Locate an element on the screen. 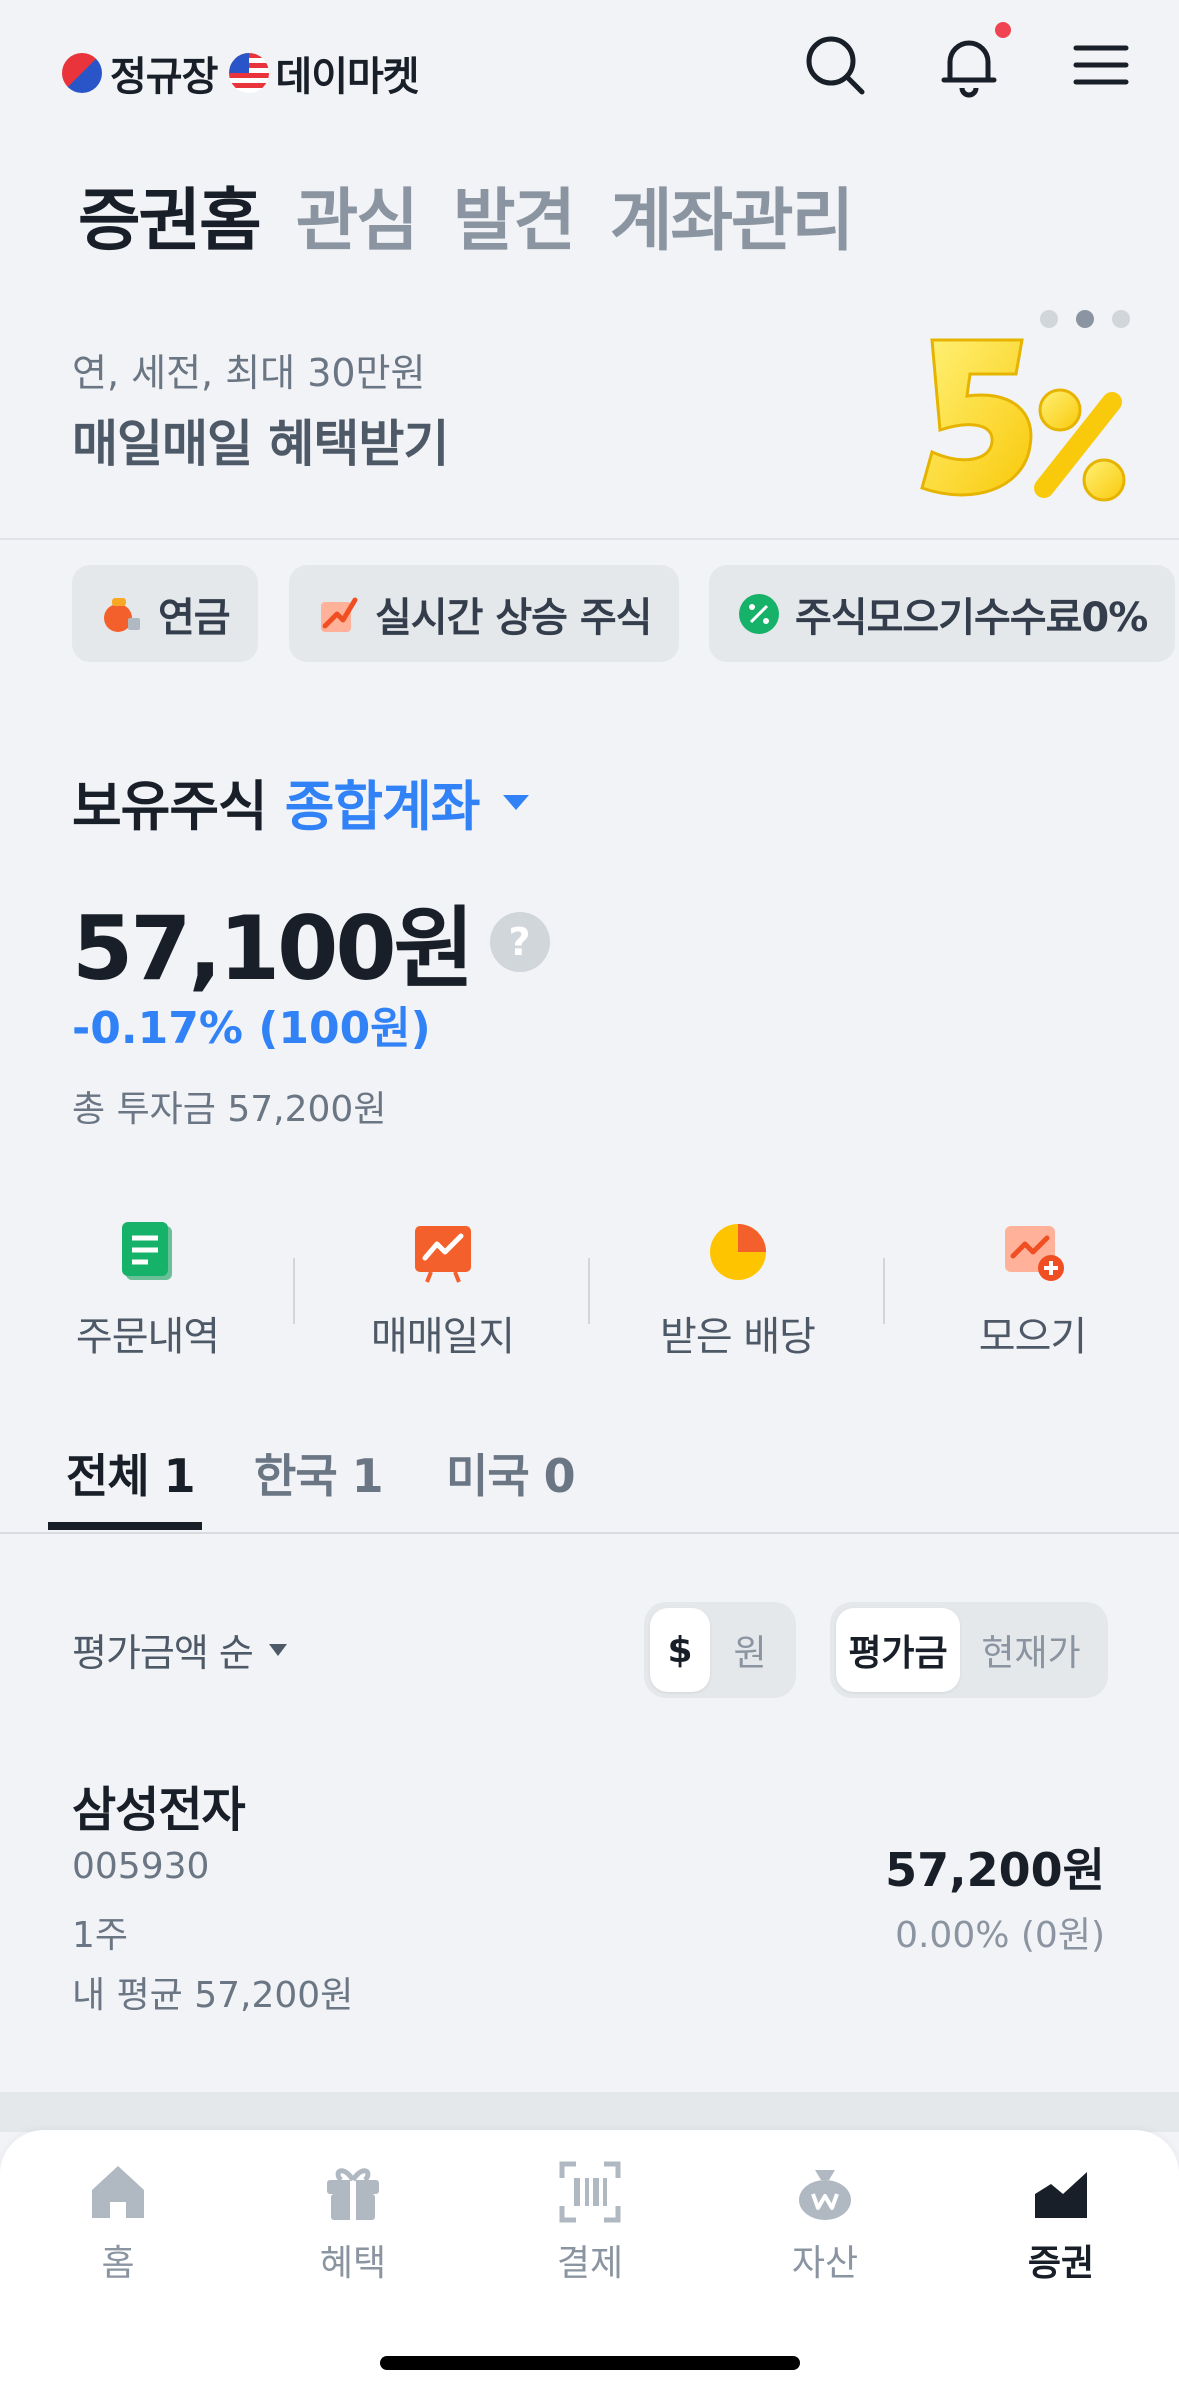 The width and height of the screenshot is (1179, 2396). banner-subtitle: 연, 세전, 최대 30만원 is located at coordinates (249, 373).